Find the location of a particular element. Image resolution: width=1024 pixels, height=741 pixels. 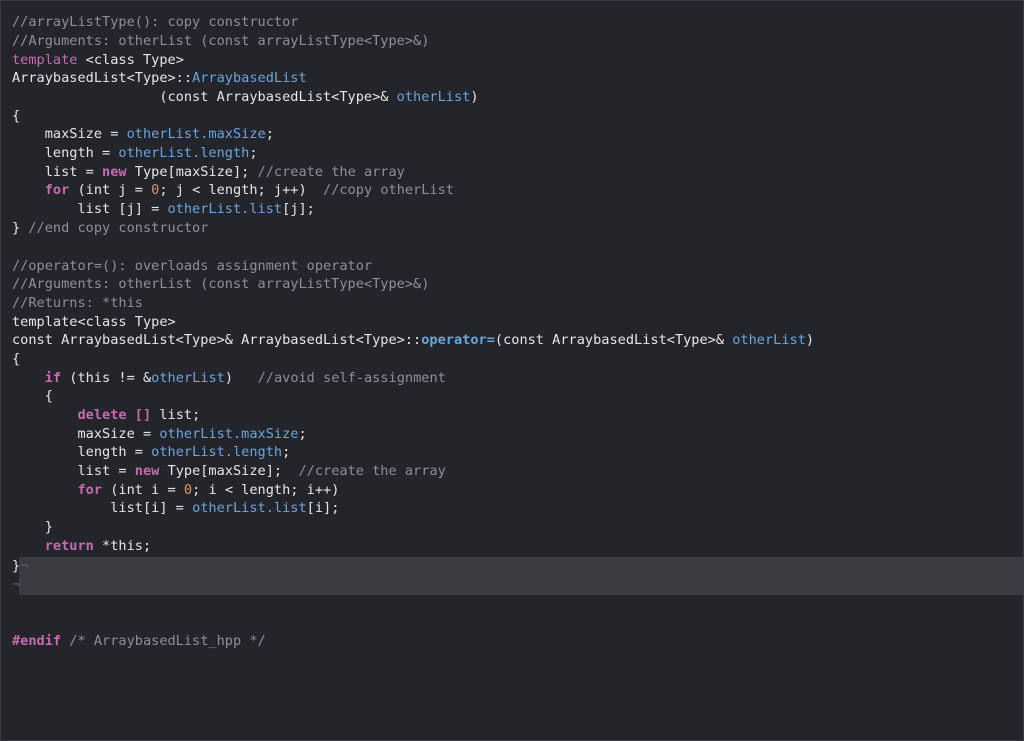

number-literal: 0 is located at coordinates (188, 490).